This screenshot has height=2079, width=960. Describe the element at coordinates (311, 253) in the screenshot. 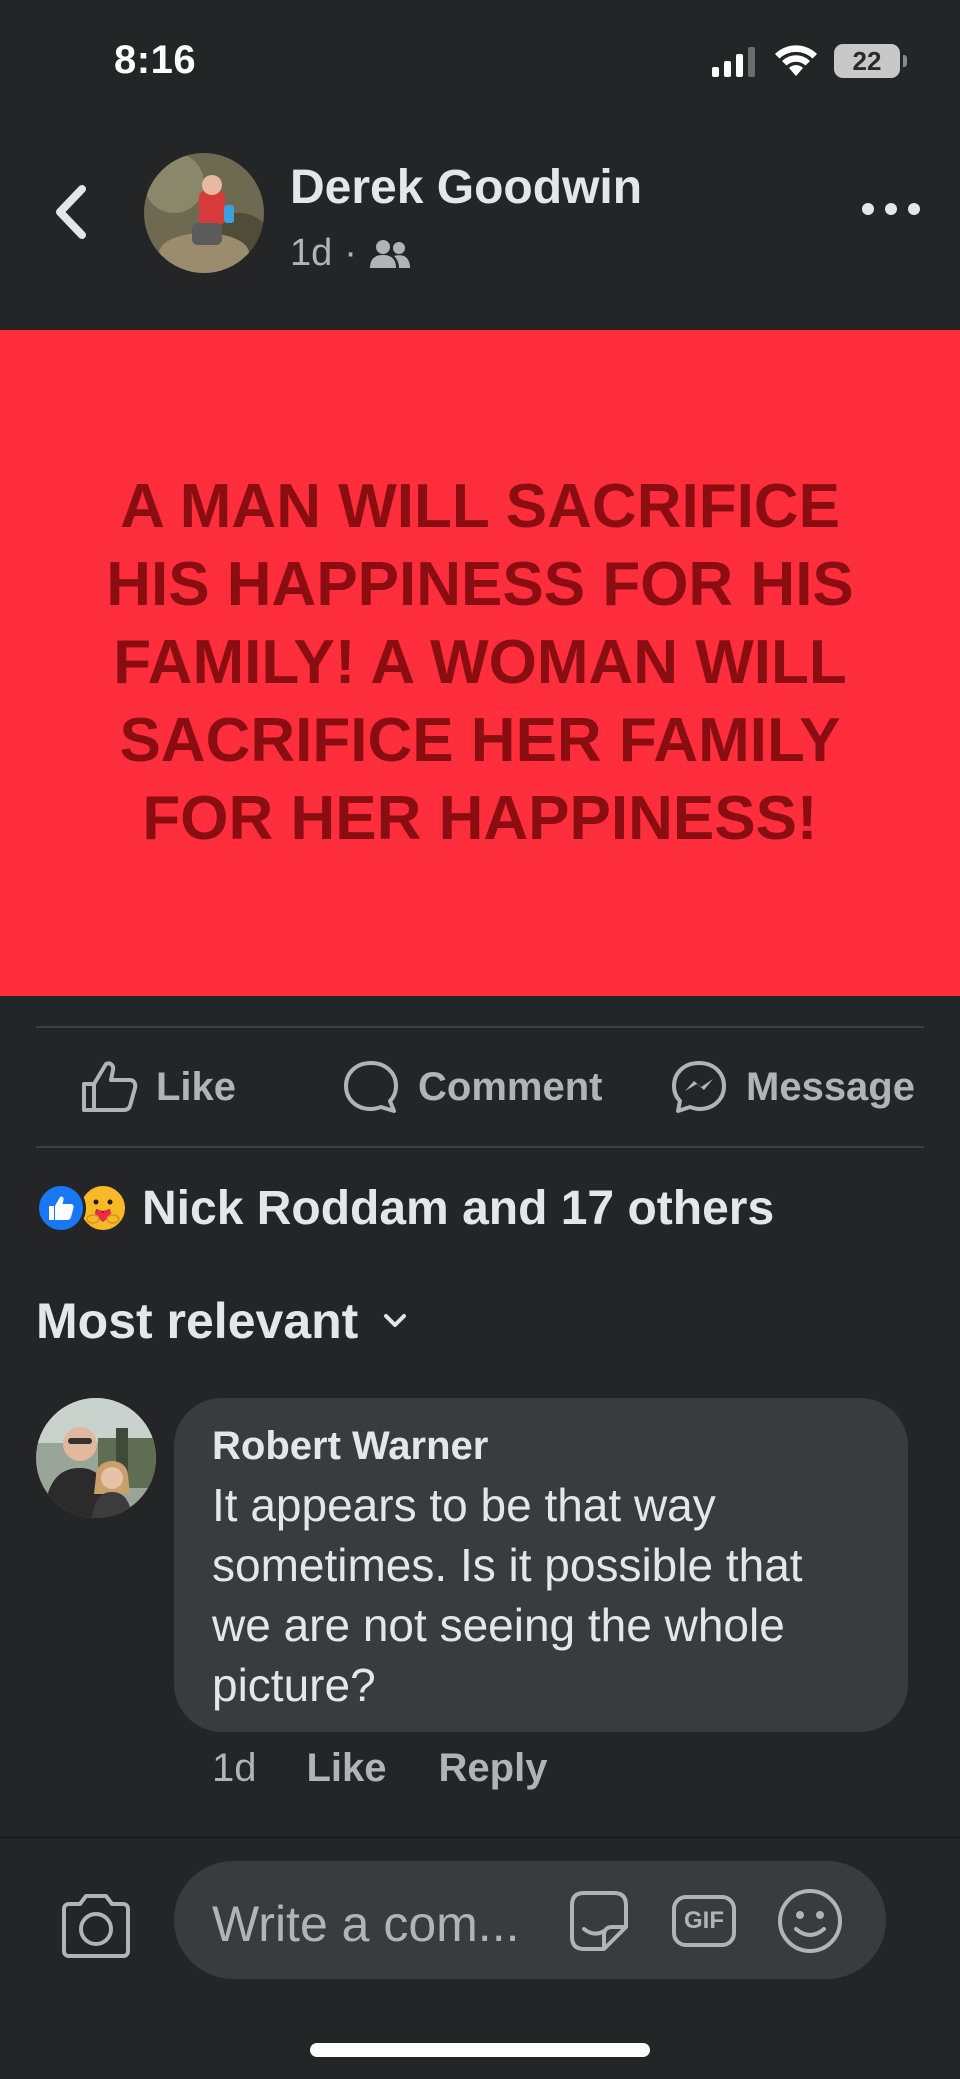

I see `post-time: 1d` at that location.